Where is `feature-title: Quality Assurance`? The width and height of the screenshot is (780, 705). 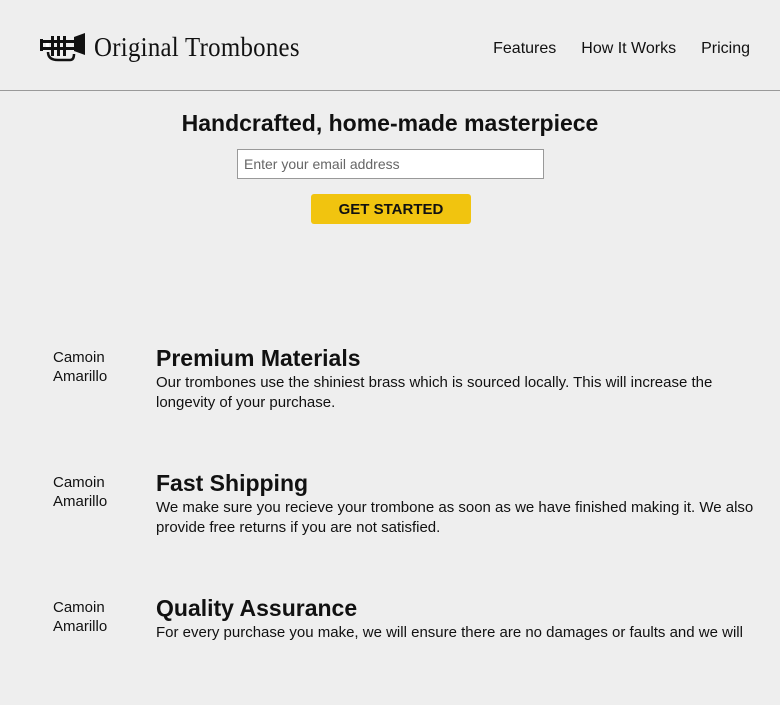 feature-title: Quality Assurance is located at coordinates (257, 608).